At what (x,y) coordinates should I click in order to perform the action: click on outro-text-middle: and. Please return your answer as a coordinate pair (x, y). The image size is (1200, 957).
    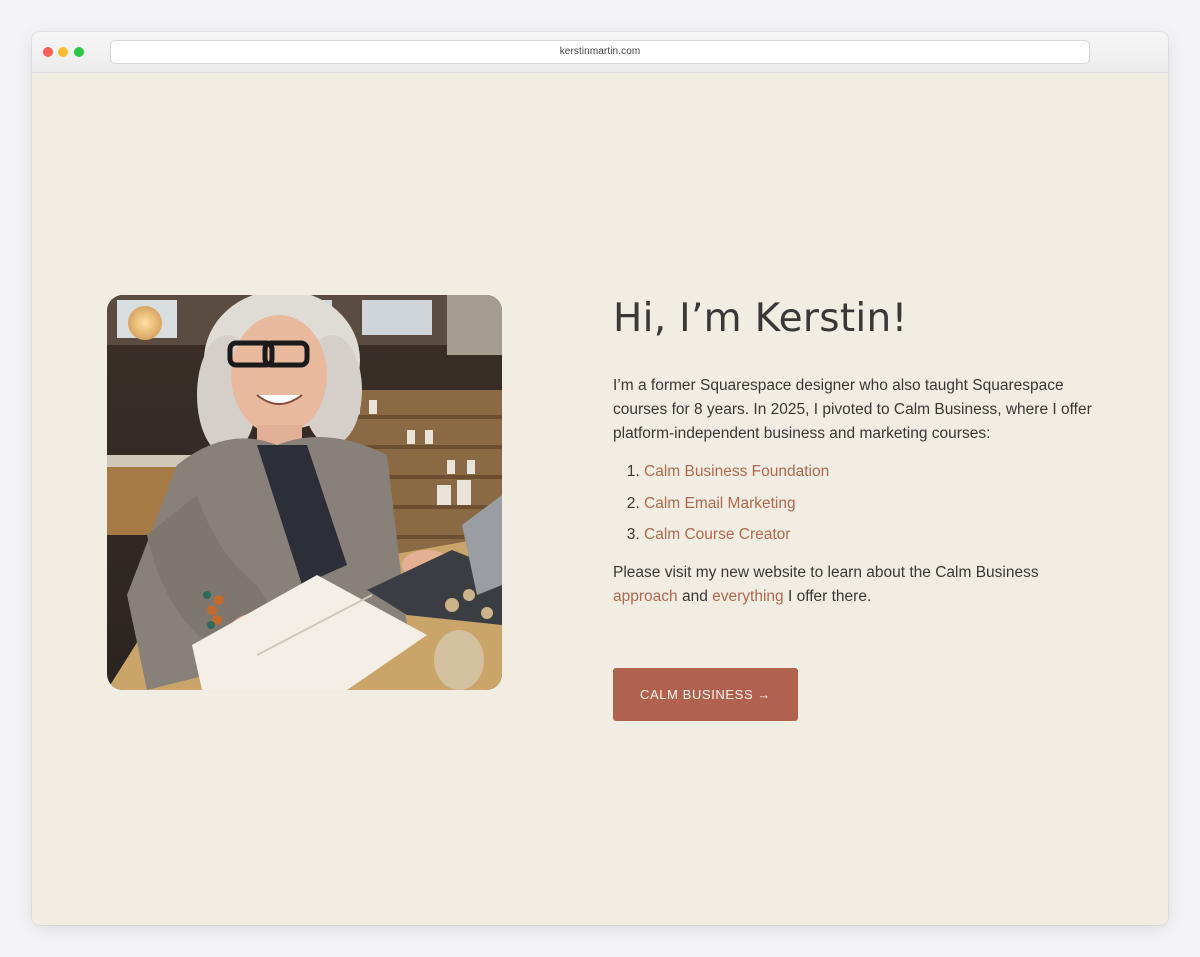
    Looking at the image, I should click on (694, 596).